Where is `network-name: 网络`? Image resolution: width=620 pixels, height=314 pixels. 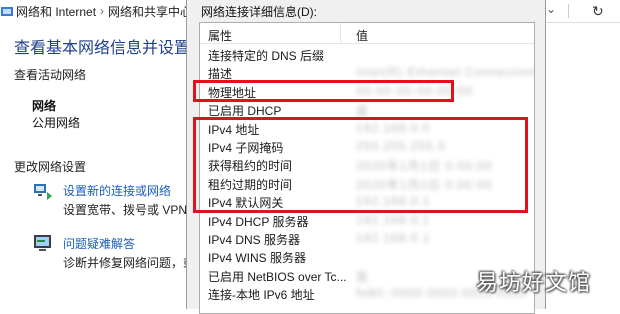
network-name: 网络 is located at coordinates (44, 106).